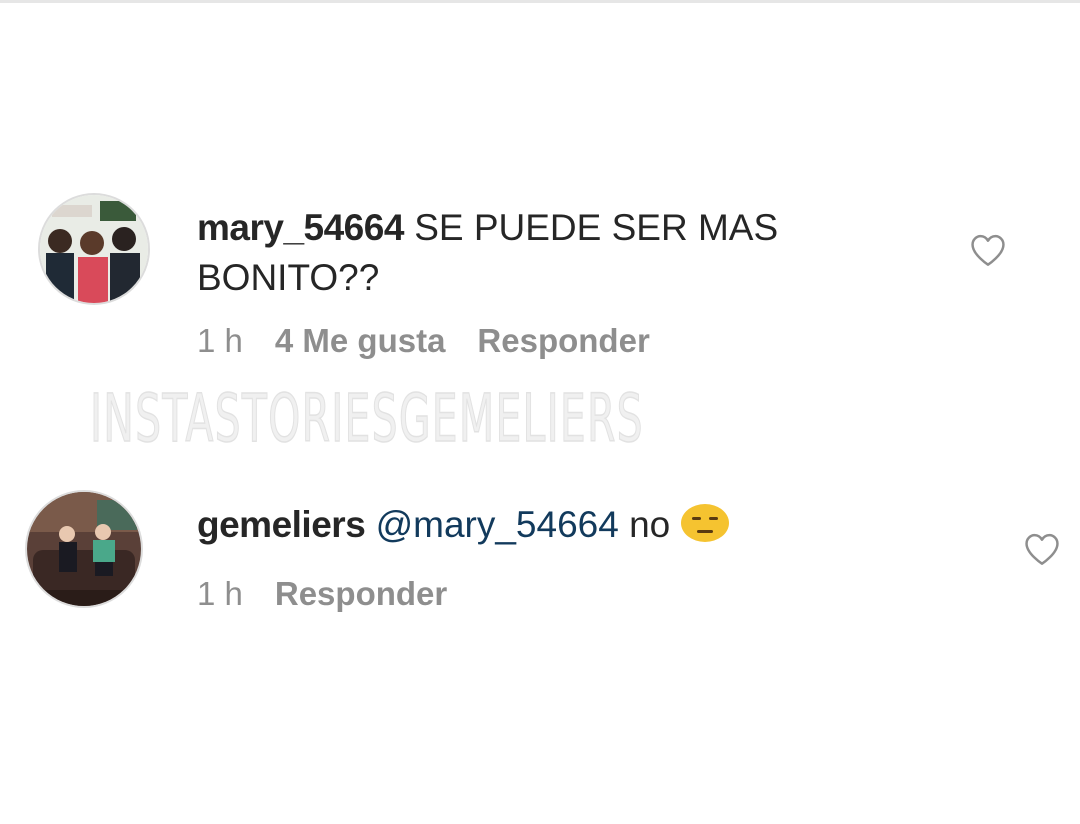 This screenshot has width=1080, height=824. I want to click on comment-meta: 1 h 4 Me gusta Responder, so click(423, 341).